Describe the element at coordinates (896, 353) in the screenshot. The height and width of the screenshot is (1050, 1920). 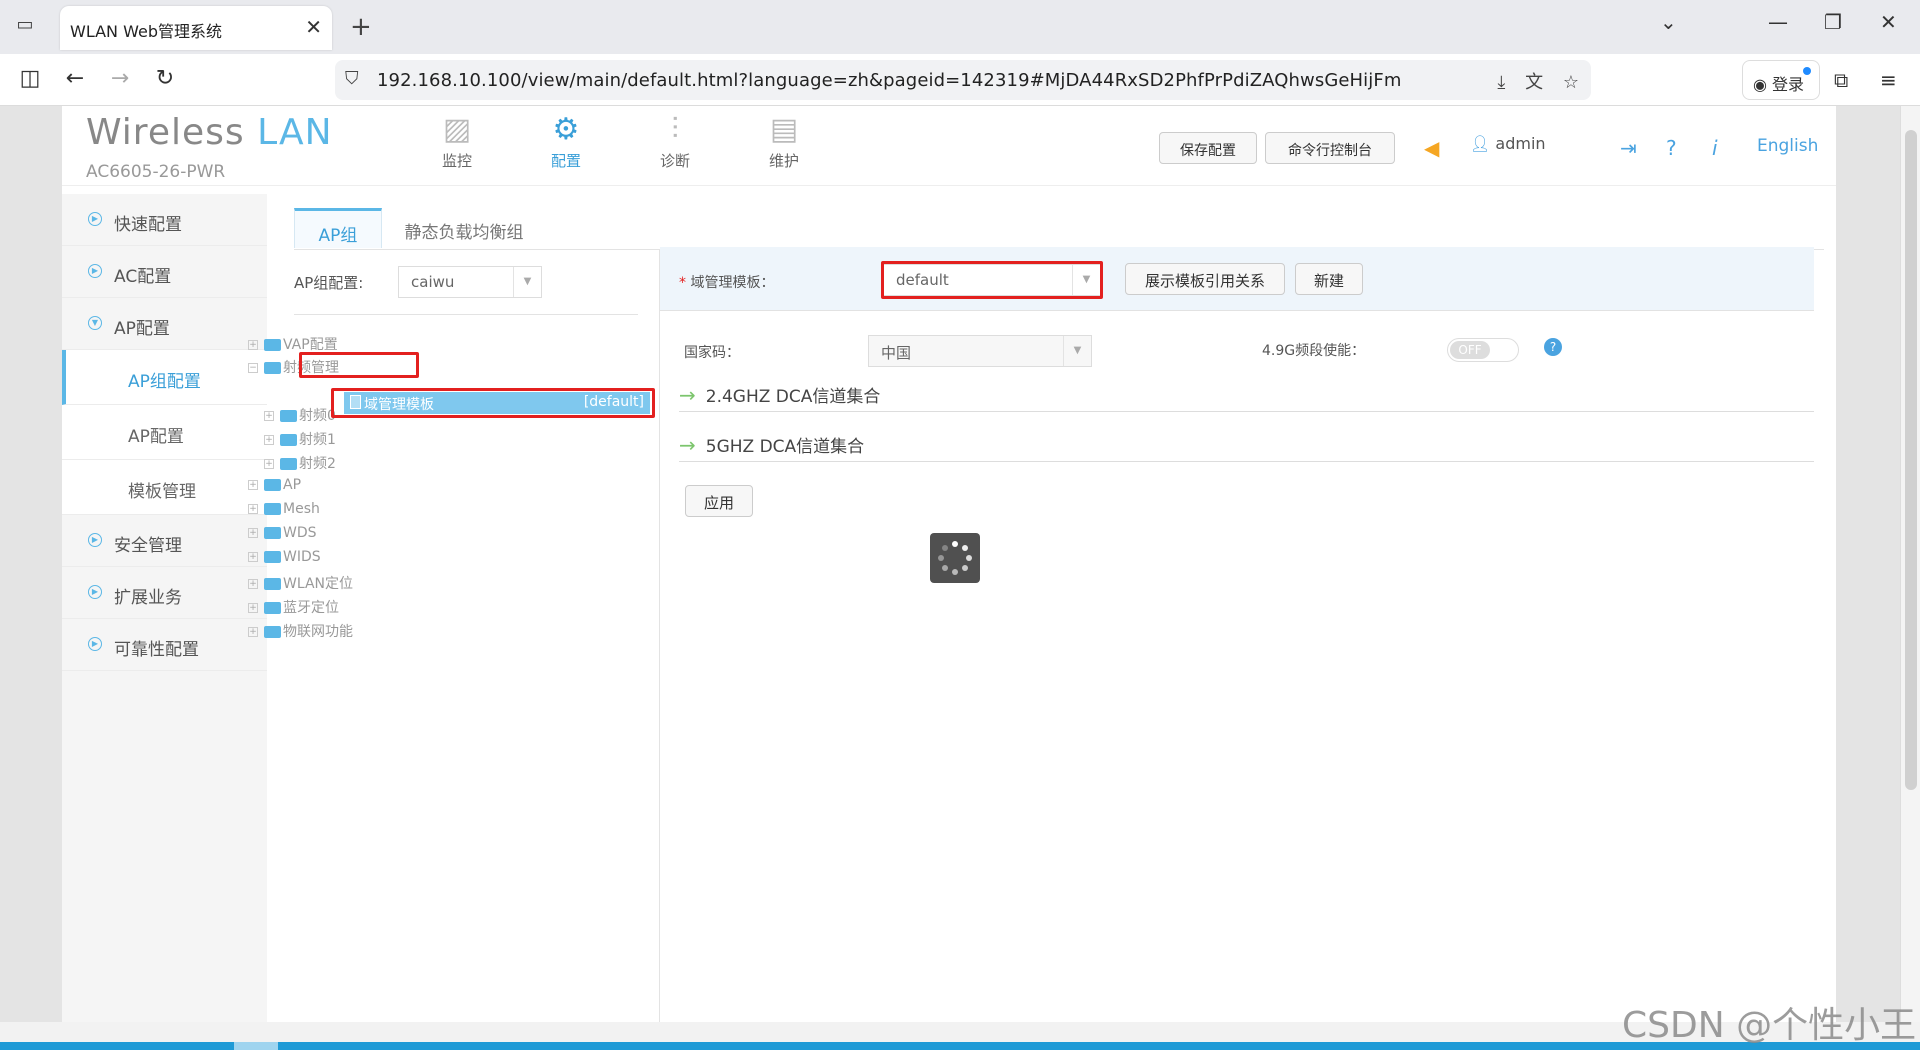
I see `country-code-value: 中国` at that location.